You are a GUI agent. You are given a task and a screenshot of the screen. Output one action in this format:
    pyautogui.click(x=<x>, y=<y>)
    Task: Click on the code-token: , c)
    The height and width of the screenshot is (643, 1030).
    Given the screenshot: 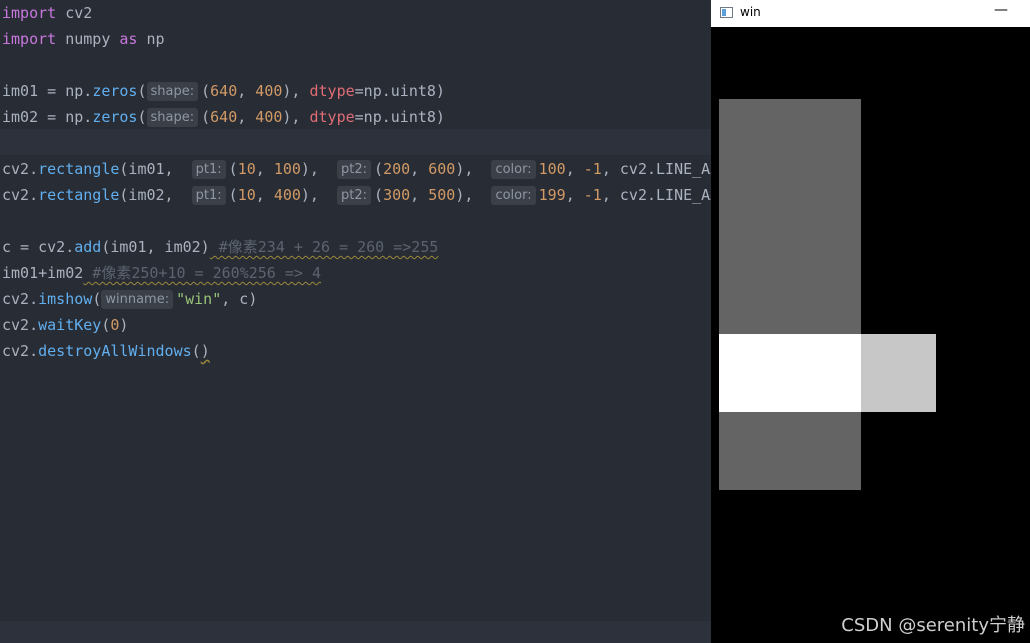 What is the action you would take?
    pyautogui.click(x=239, y=299)
    